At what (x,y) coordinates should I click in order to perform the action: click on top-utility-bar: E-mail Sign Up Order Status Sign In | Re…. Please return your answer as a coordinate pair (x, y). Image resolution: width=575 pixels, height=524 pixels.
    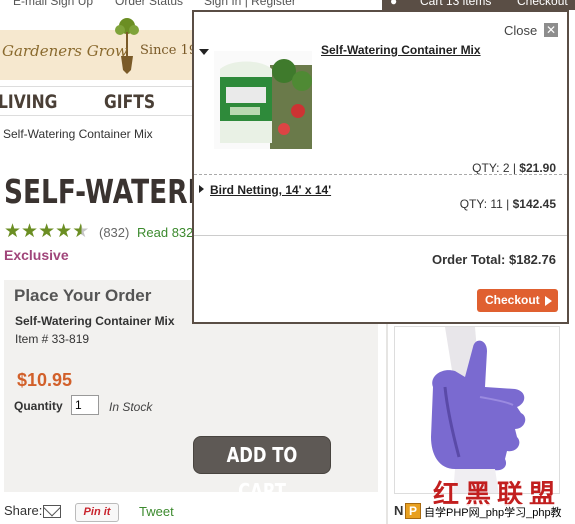
    Looking at the image, I should click on (287, 5).